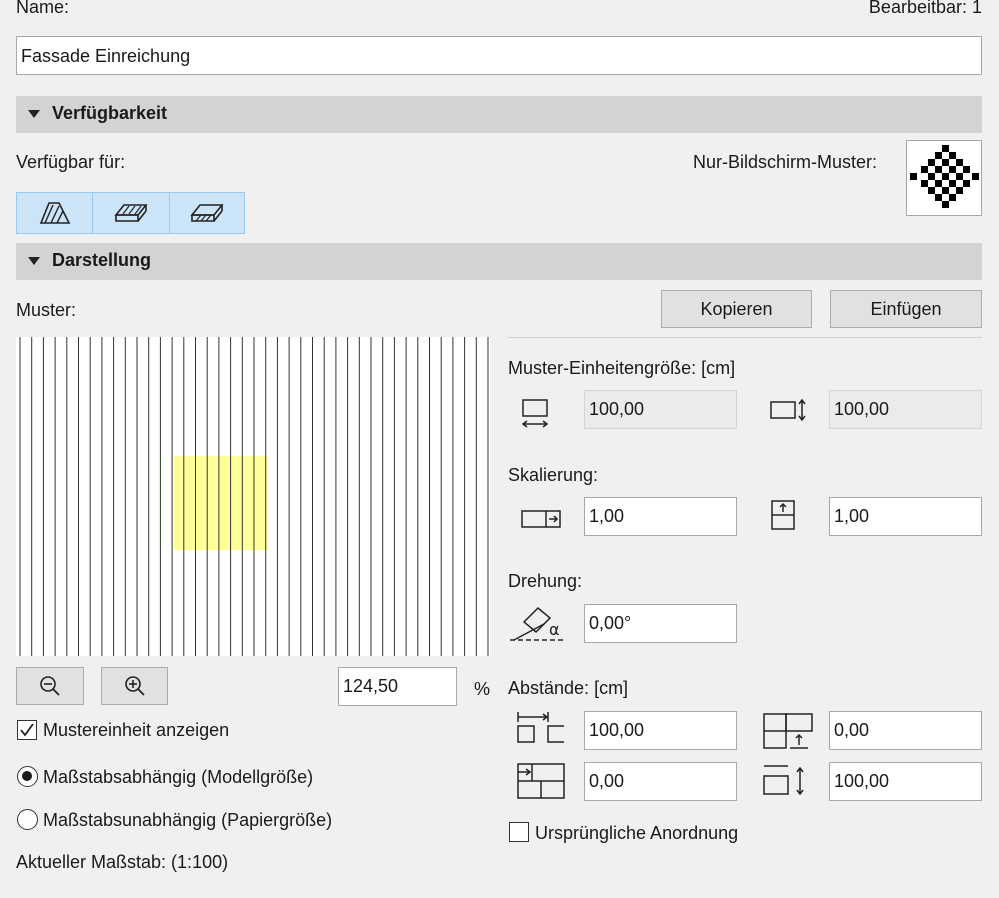  What do you see at coordinates (660, 781) in the screenshot?
I see `spacing-3-input: 0,00` at bounding box center [660, 781].